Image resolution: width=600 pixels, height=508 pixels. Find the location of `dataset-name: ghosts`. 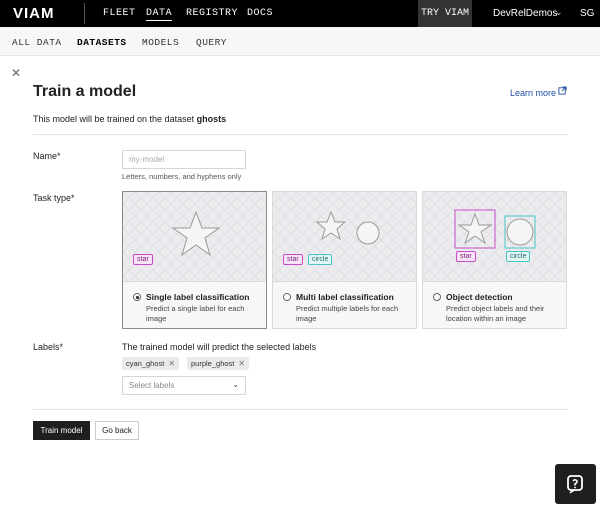

dataset-name: ghosts is located at coordinates (211, 119).